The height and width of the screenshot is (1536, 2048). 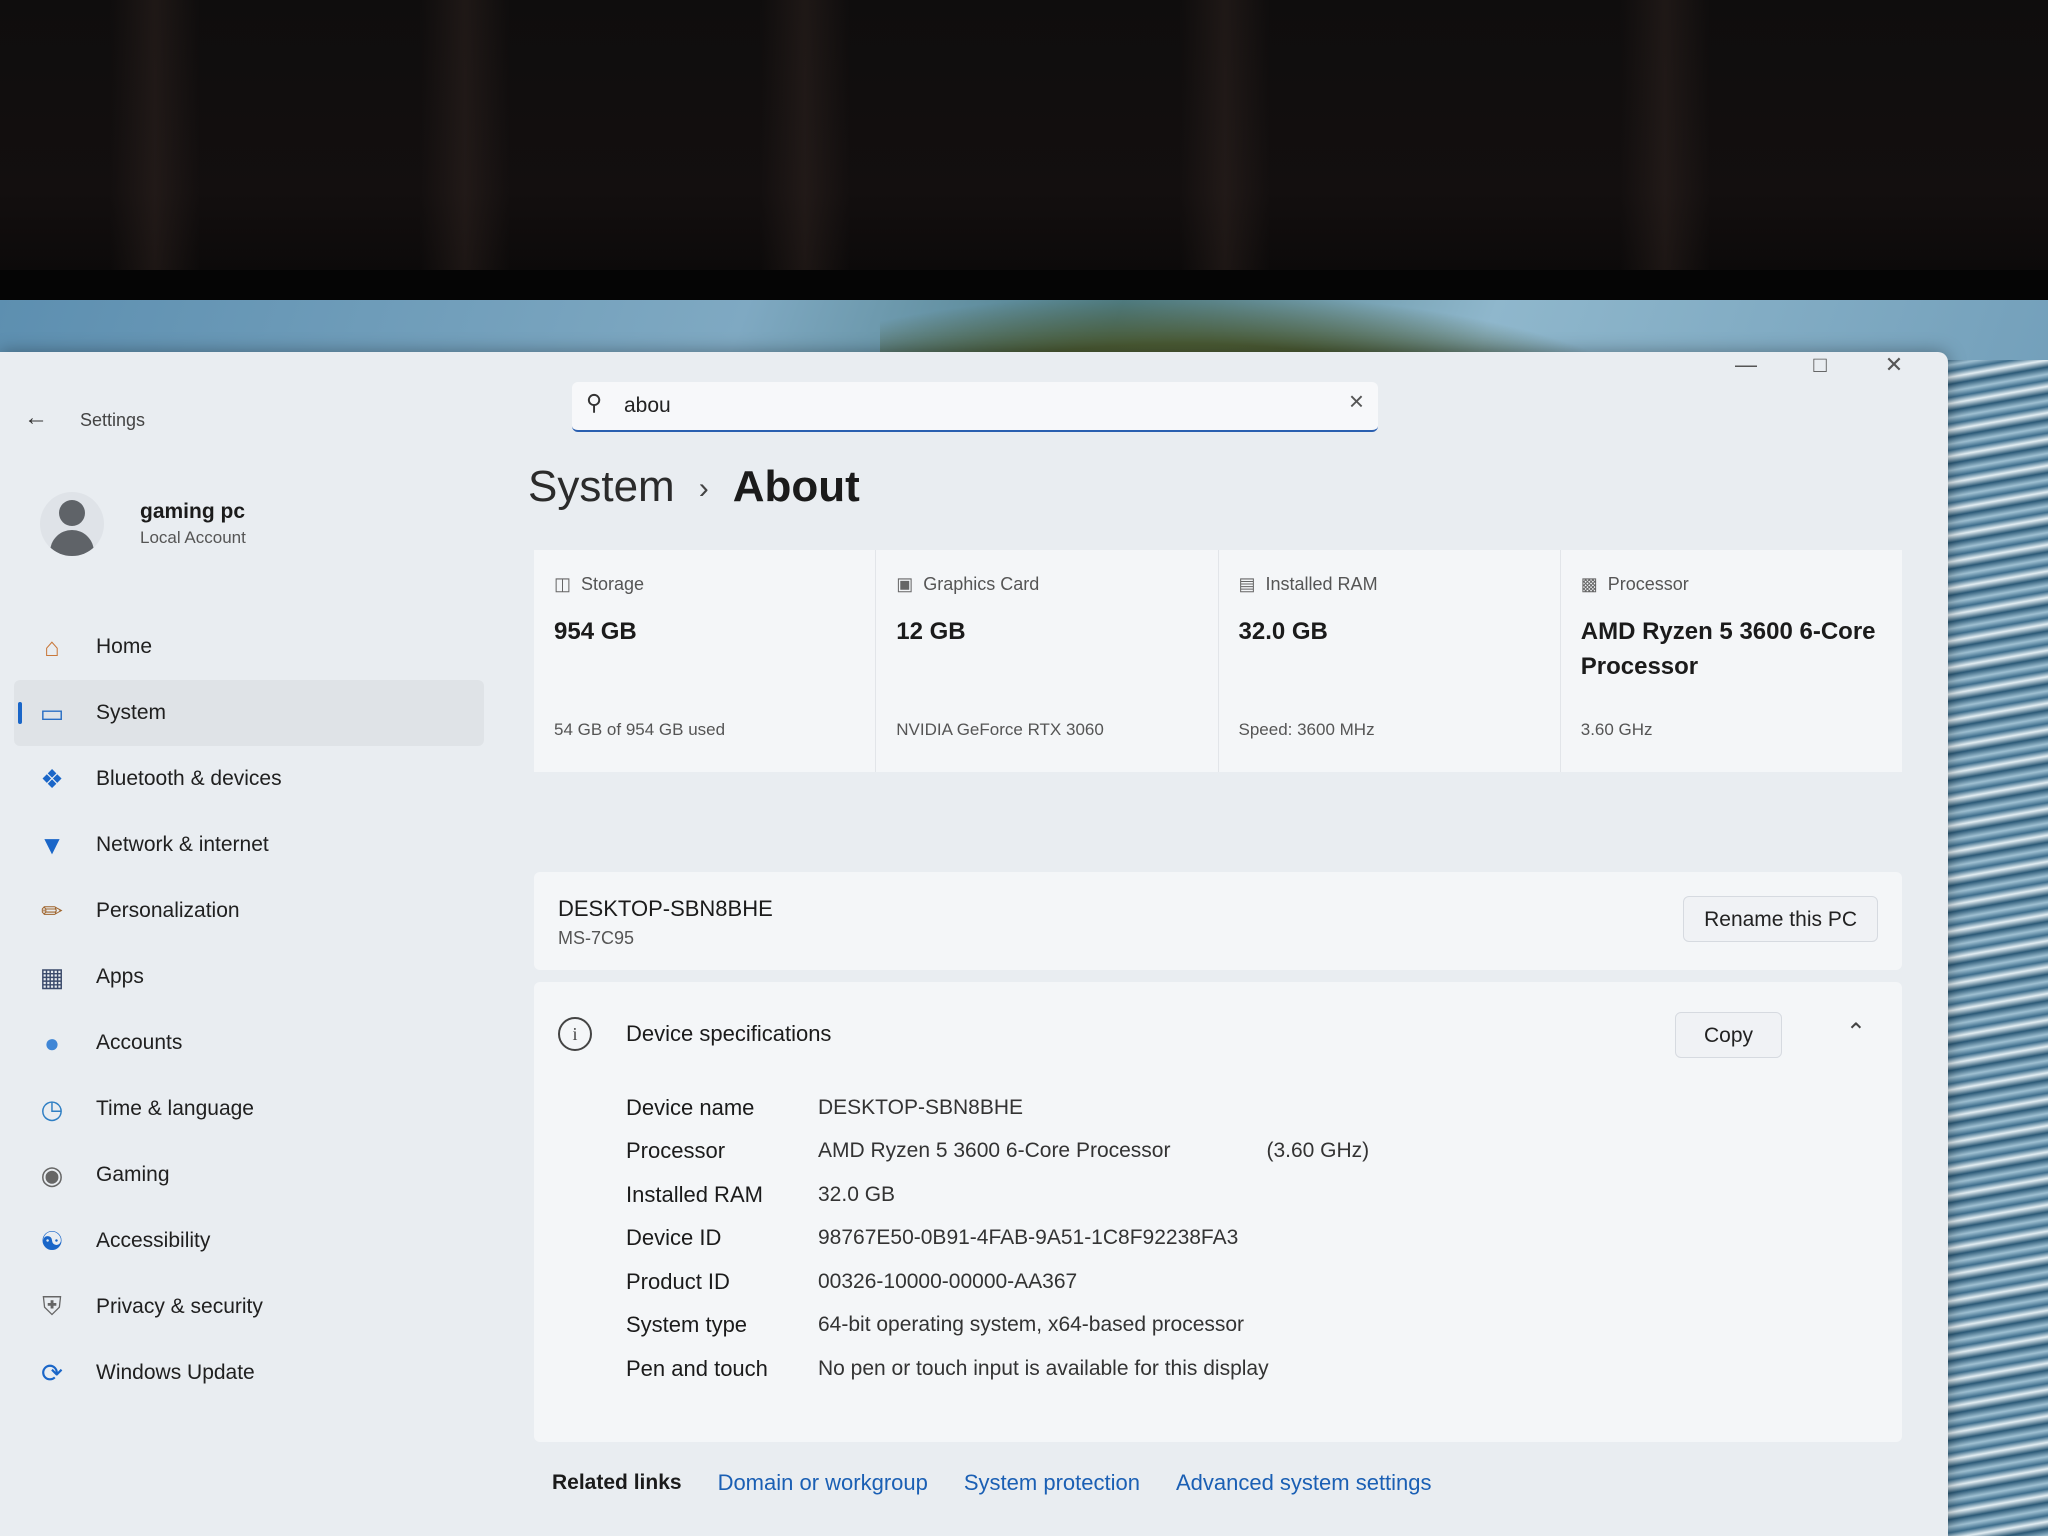 I want to click on app-title: Settings, so click(x=113, y=420).